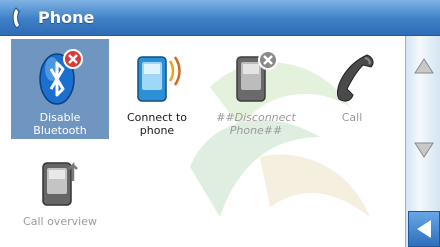 Image resolution: width=440 pixels, height=247 pixels. I want to click on tile-label: ##Disconnect Phone##, so click(256, 124).